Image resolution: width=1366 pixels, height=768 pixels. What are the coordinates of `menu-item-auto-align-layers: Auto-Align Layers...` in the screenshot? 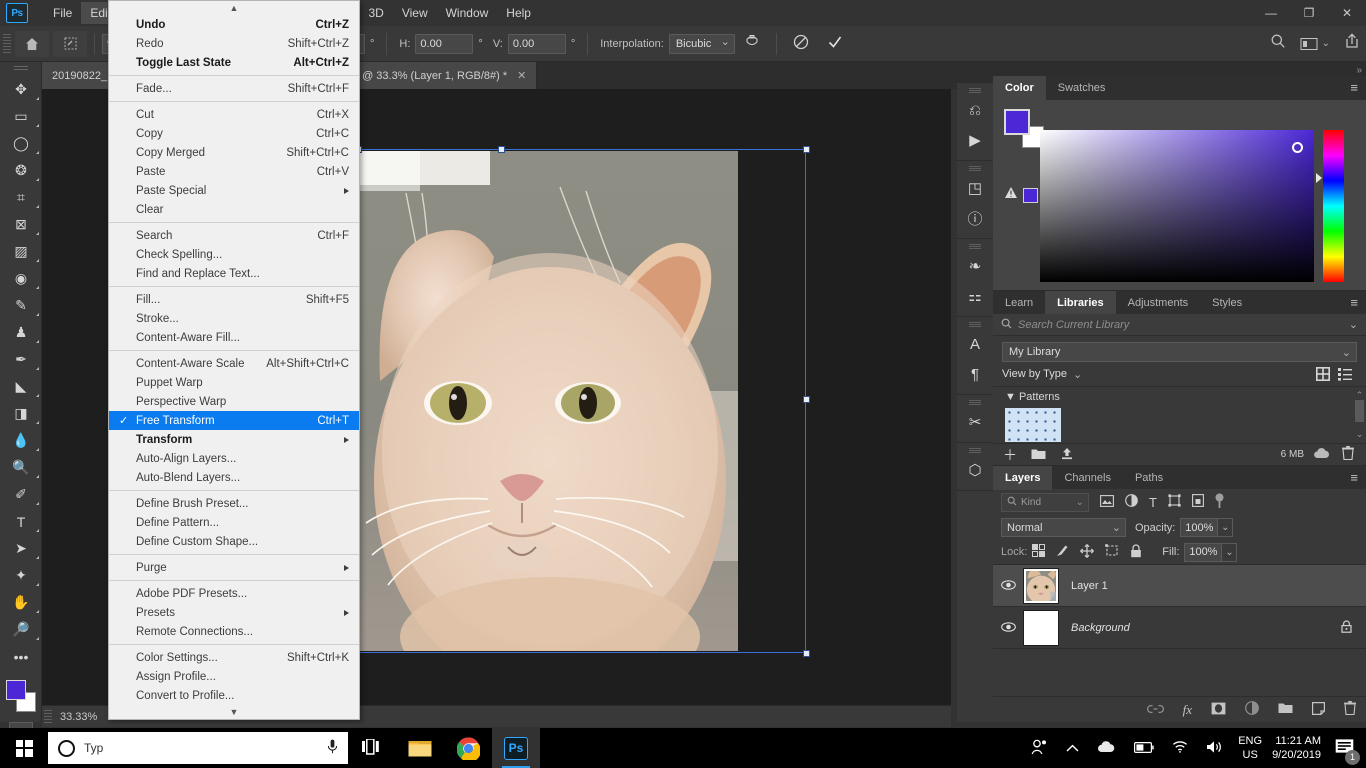 It's located at (234, 458).